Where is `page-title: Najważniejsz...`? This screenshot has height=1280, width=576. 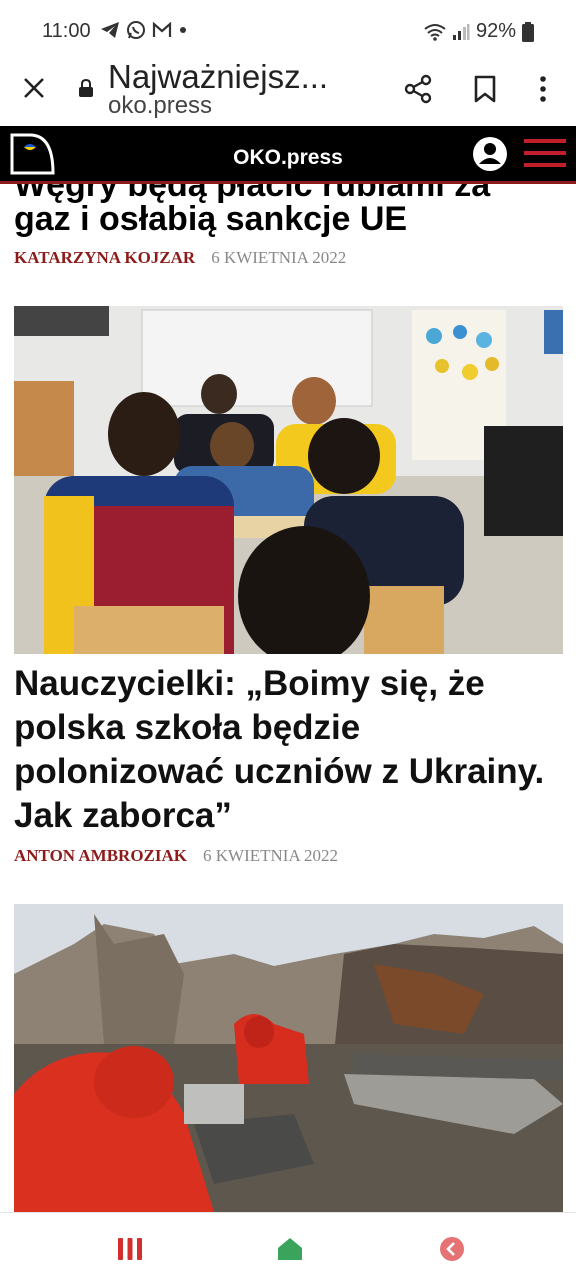 page-title: Najważniejsz... is located at coordinates (218, 77).